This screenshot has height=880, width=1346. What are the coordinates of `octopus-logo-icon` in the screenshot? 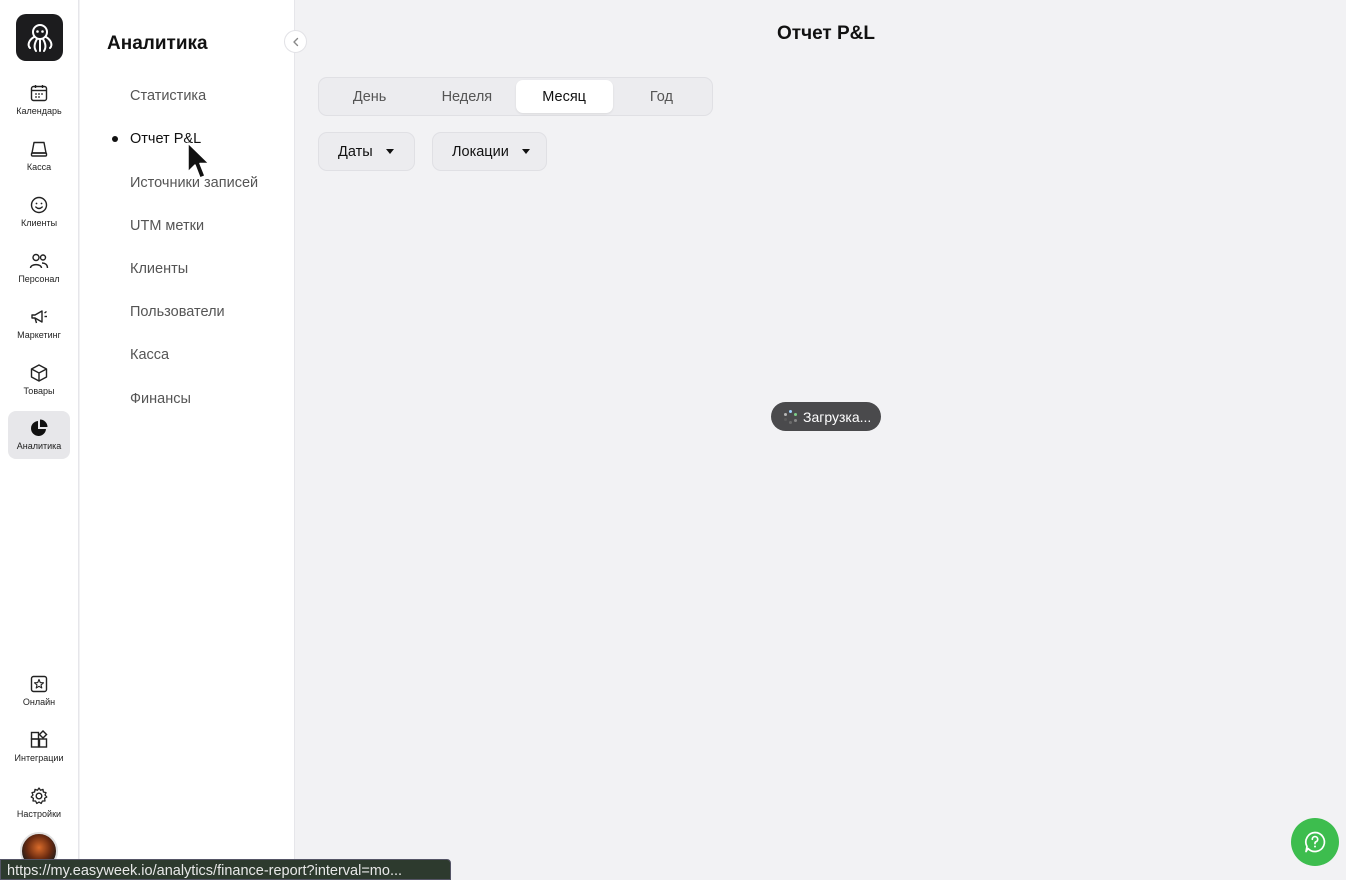 It's located at (39, 37).